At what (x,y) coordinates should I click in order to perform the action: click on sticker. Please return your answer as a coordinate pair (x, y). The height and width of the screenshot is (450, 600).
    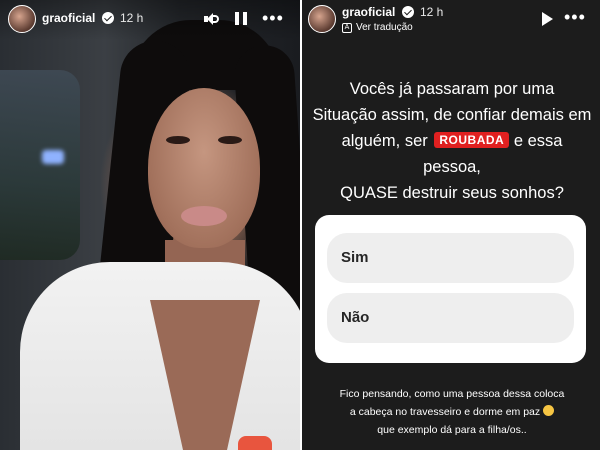
    Looking at the image, I should click on (255, 443).